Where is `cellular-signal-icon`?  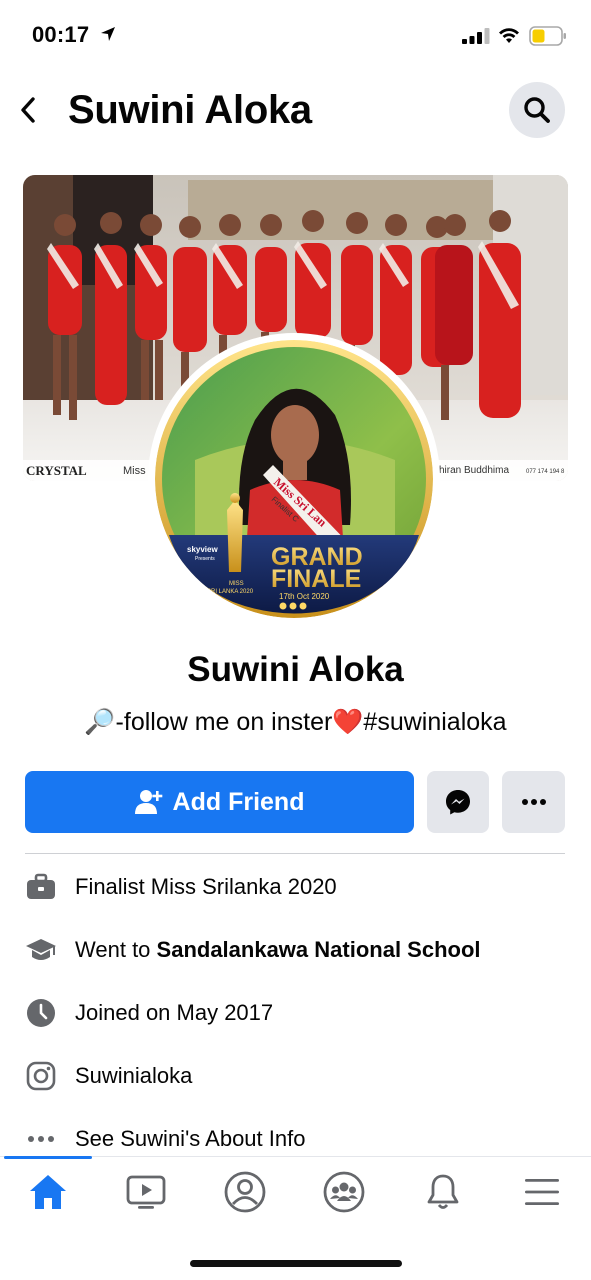
cellular-signal-icon is located at coordinates (476, 36).